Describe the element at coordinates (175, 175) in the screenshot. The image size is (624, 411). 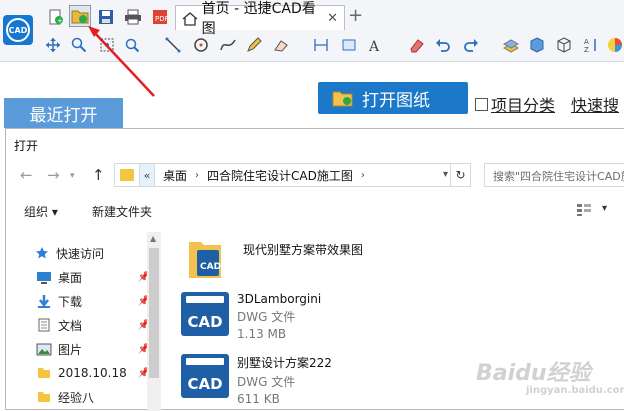
I see `breadcrumb-desktop: 桌面` at that location.